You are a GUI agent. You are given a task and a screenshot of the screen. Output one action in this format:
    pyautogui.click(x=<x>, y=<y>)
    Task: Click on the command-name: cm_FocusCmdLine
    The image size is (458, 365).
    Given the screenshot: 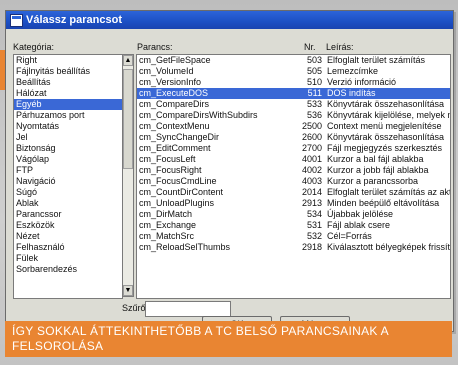 What is the action you would take?
    pyautogui.click(x=178, y=181)
    